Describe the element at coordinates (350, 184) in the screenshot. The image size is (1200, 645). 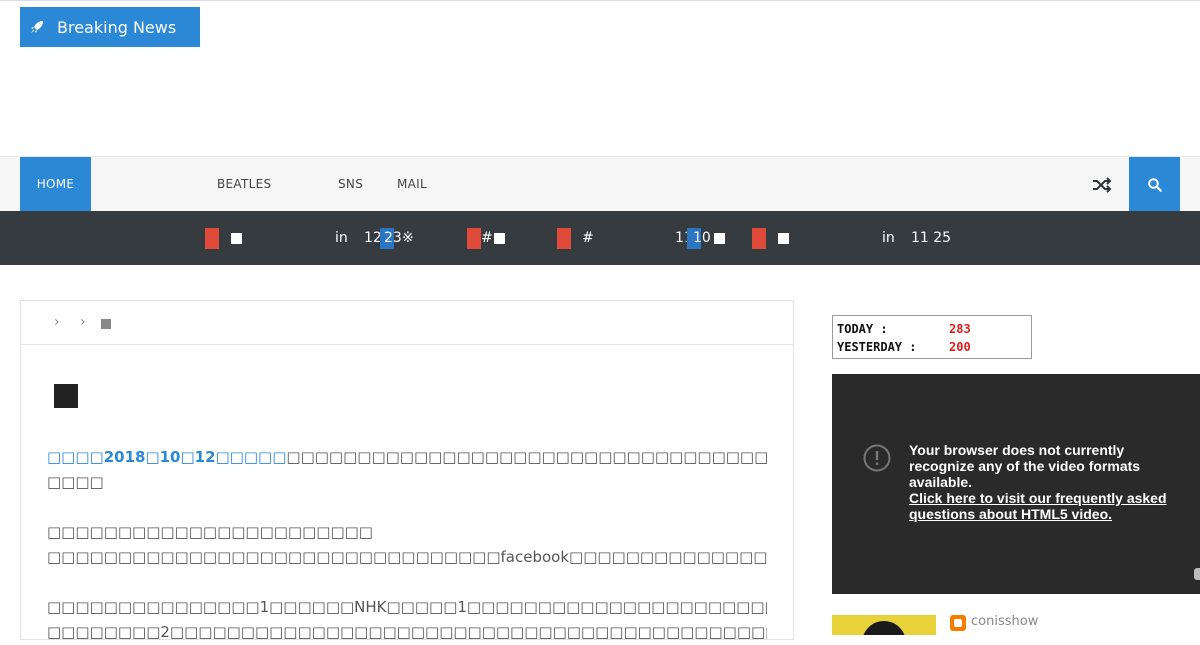
I see `nav-item-sns: SNS` at that location.